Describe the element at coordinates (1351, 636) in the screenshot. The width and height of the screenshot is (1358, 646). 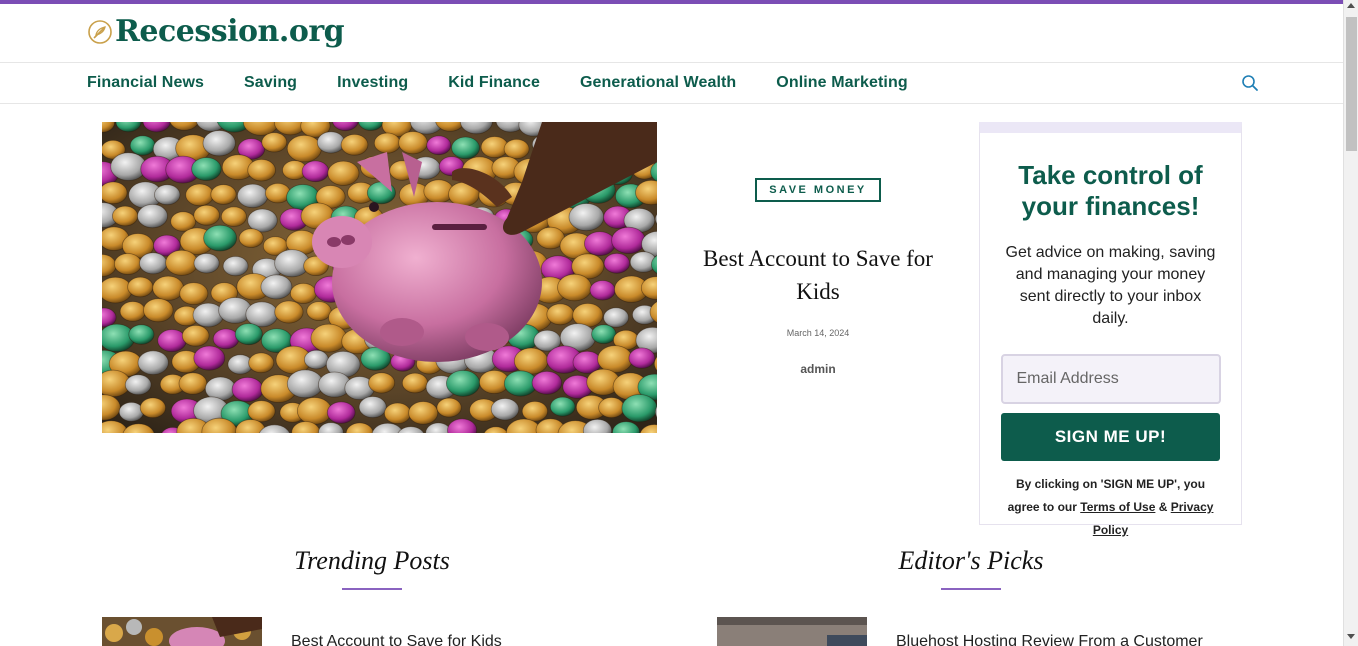
I see `scroll-down-icon` at that location.